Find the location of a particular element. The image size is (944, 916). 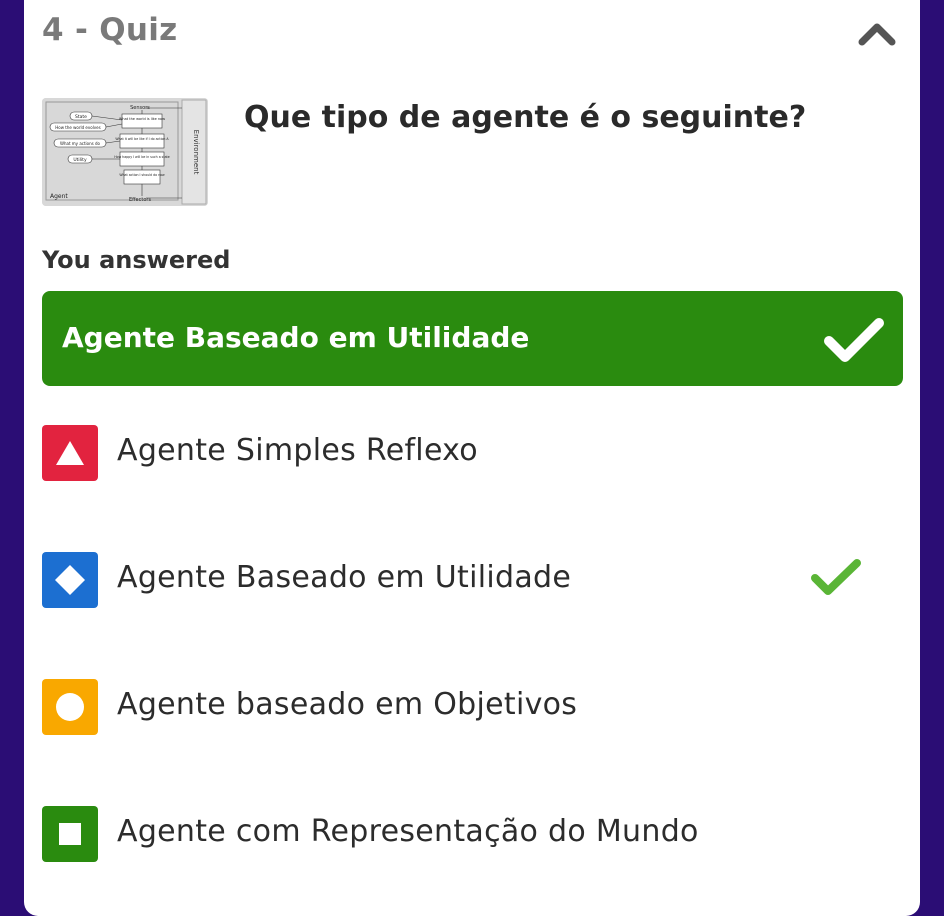

diagram-label-environment: Environment is located at coordinates (196, 152).